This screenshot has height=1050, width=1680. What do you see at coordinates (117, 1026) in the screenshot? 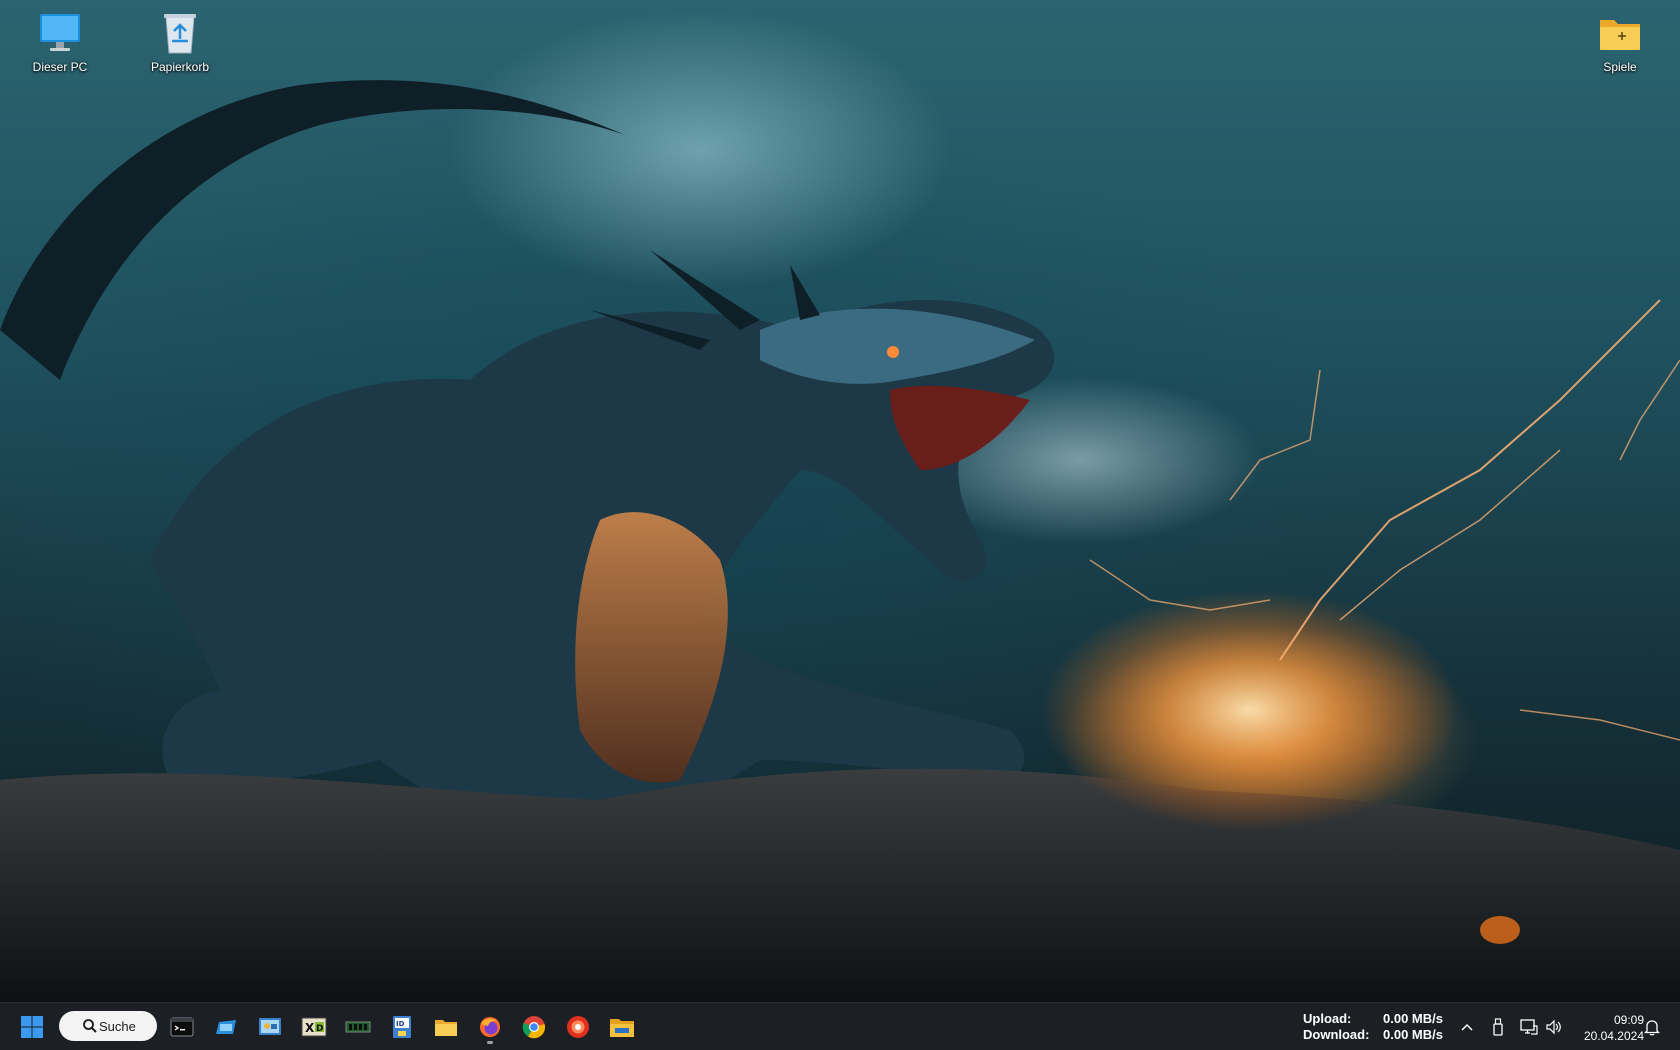
I see `search-label: Suche` at bounding box center [117, 1026].